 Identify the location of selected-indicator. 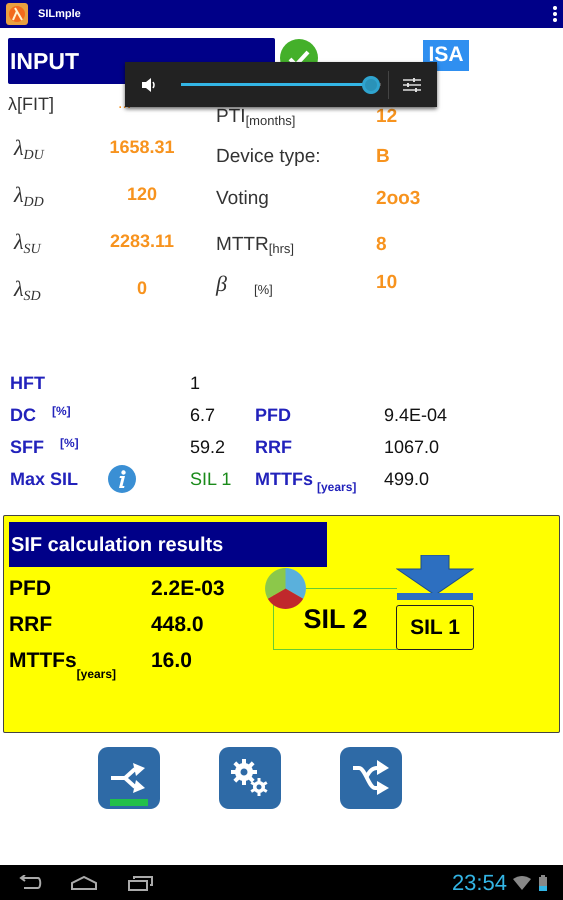
(129, 802).